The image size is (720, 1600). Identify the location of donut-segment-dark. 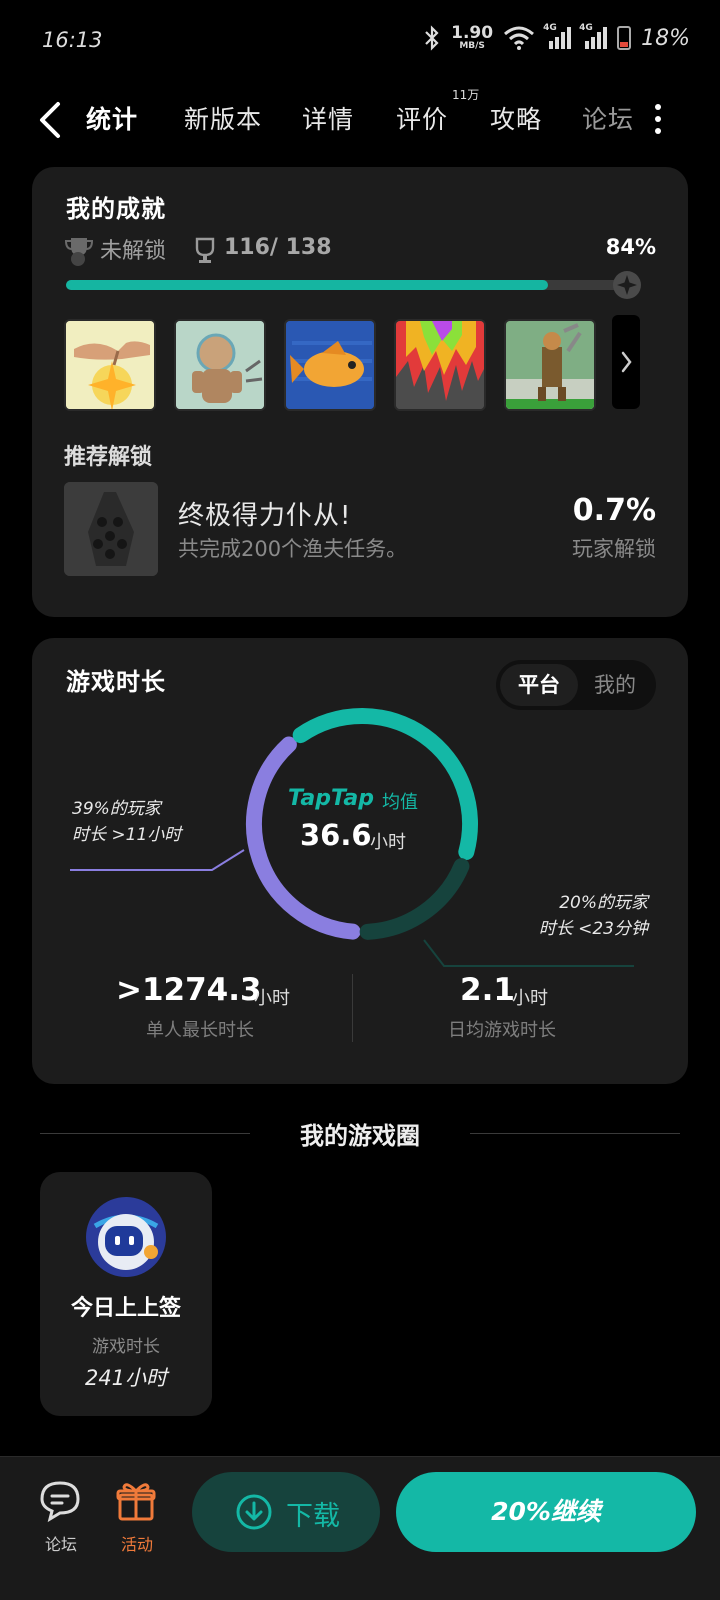
(414, 899).